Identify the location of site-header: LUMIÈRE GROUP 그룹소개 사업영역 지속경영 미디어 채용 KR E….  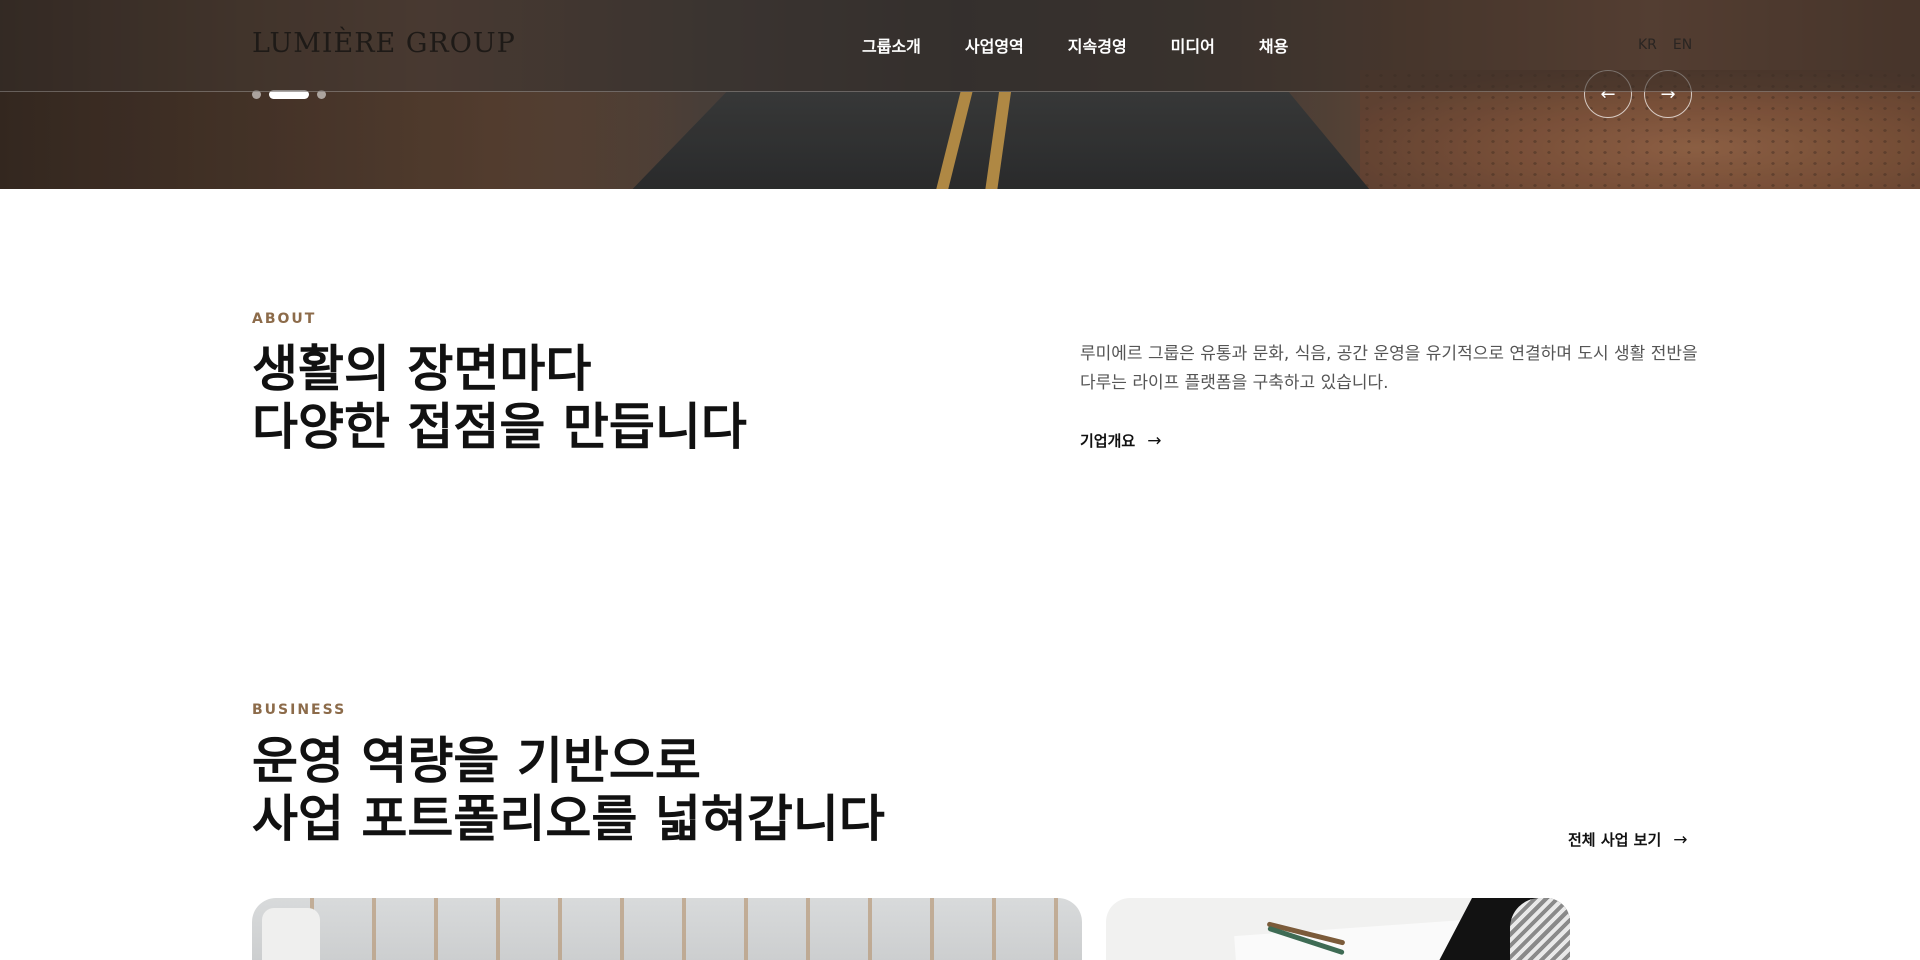
(960, 46).